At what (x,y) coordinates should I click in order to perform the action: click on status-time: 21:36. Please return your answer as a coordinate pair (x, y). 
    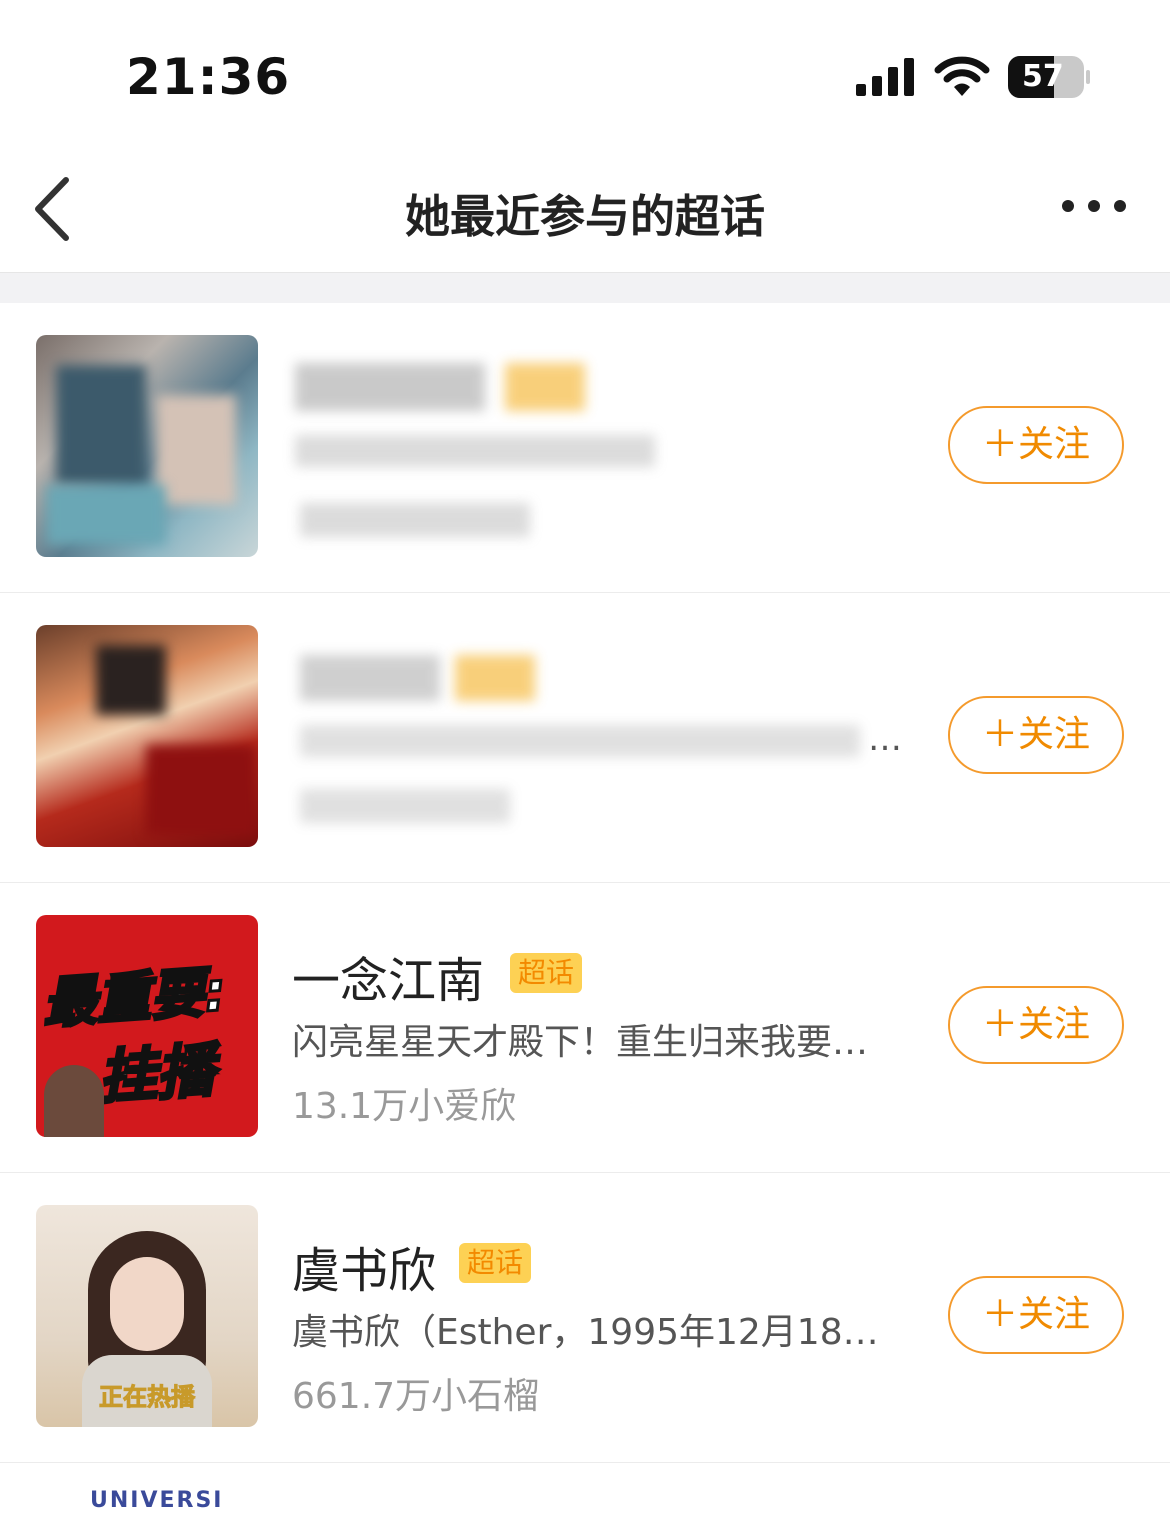
    Looking at the image, I should click on (208, 77).